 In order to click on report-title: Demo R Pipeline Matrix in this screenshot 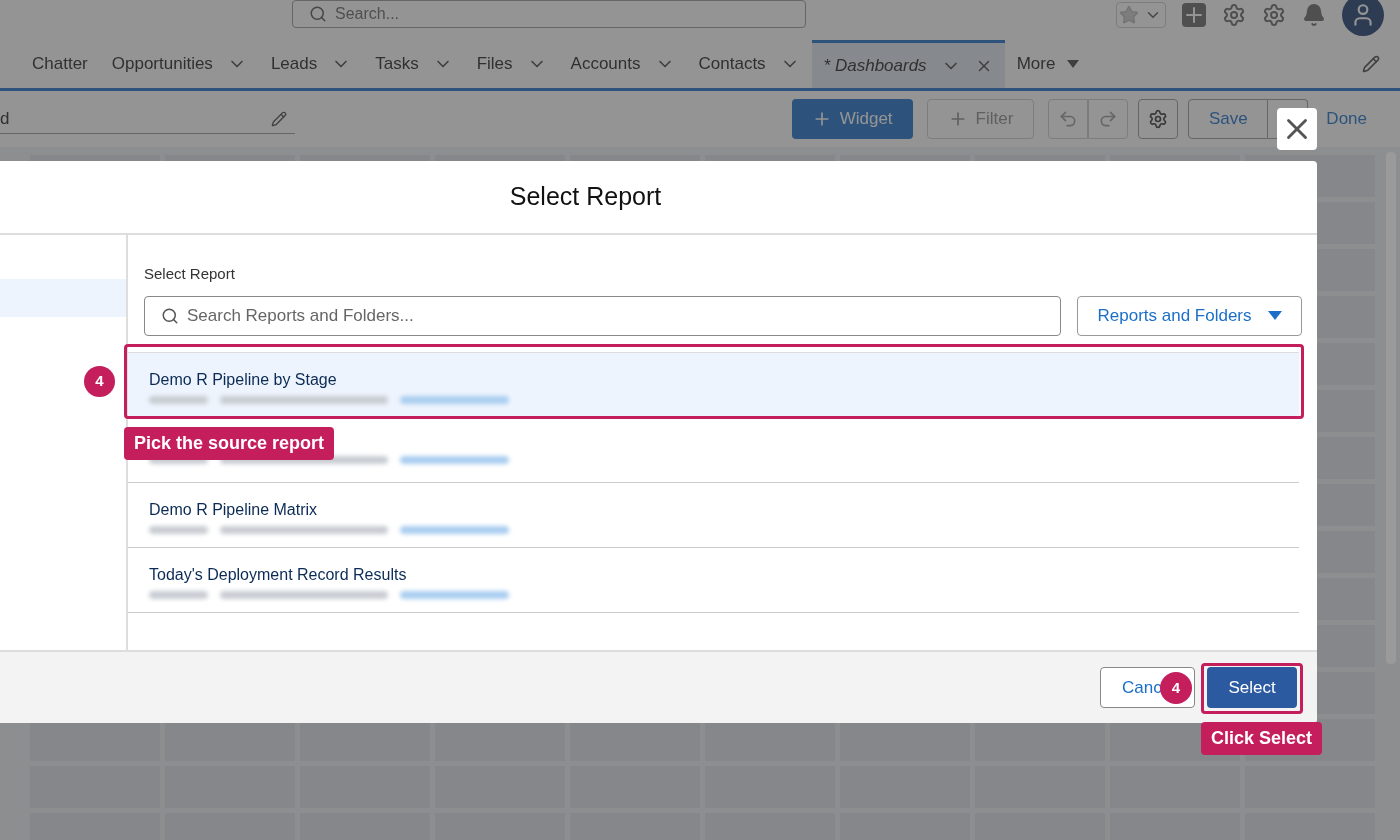, I will do `click(234, 509)`.